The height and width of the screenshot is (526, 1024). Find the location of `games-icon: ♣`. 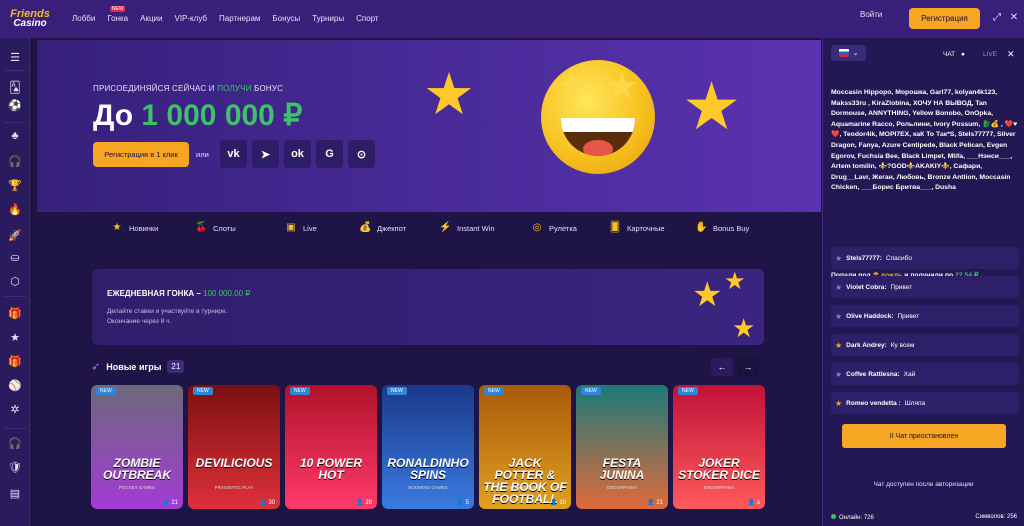

games-icon: ♣ is located at coordinates (15, 136).